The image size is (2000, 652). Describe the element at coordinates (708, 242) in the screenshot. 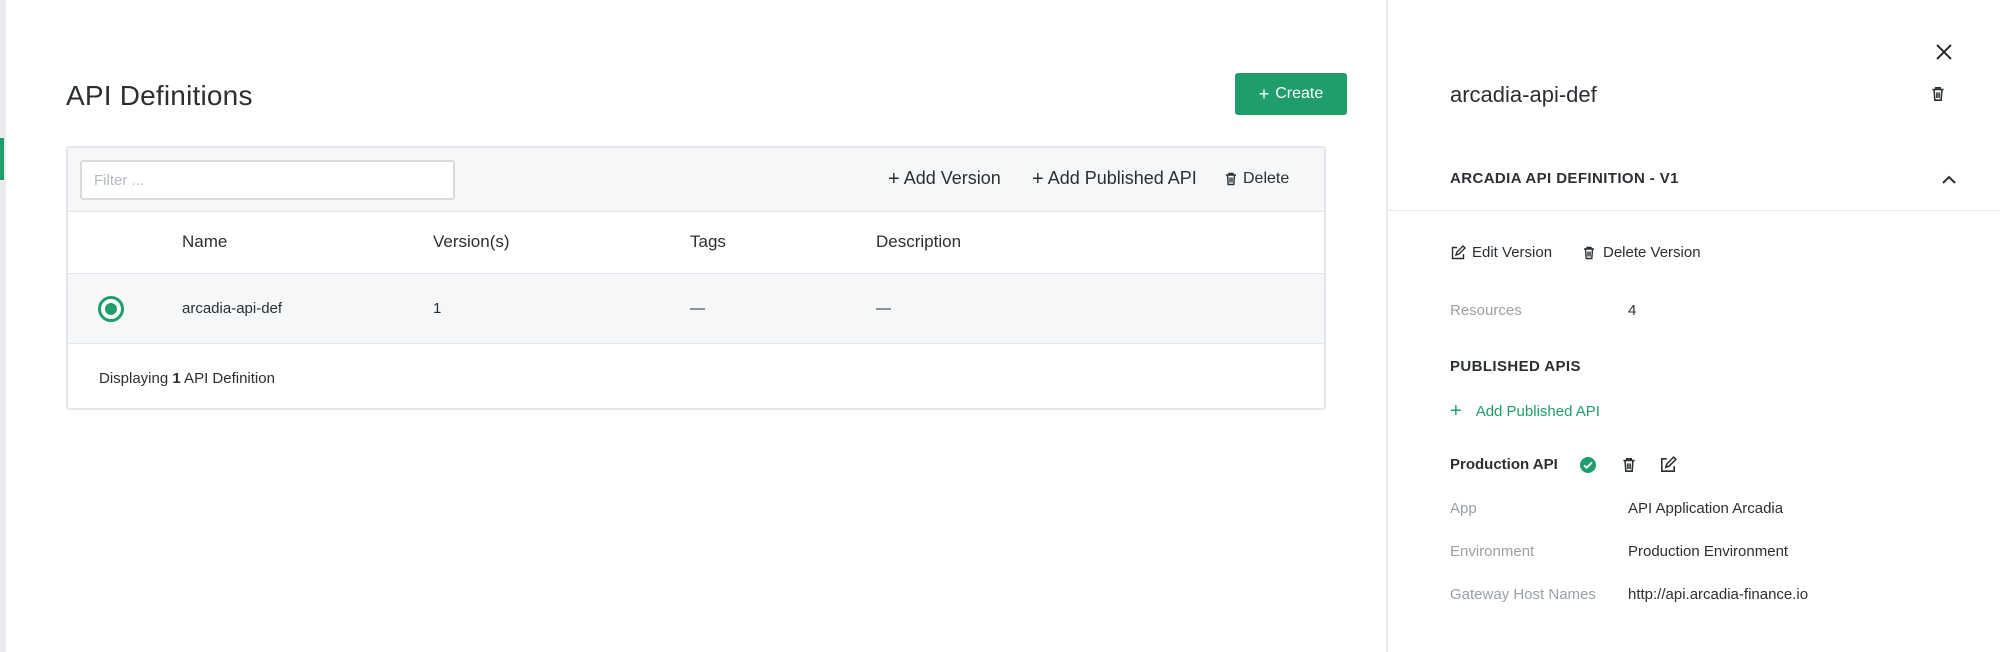

I see `column-header-tags: Tags` at that location.